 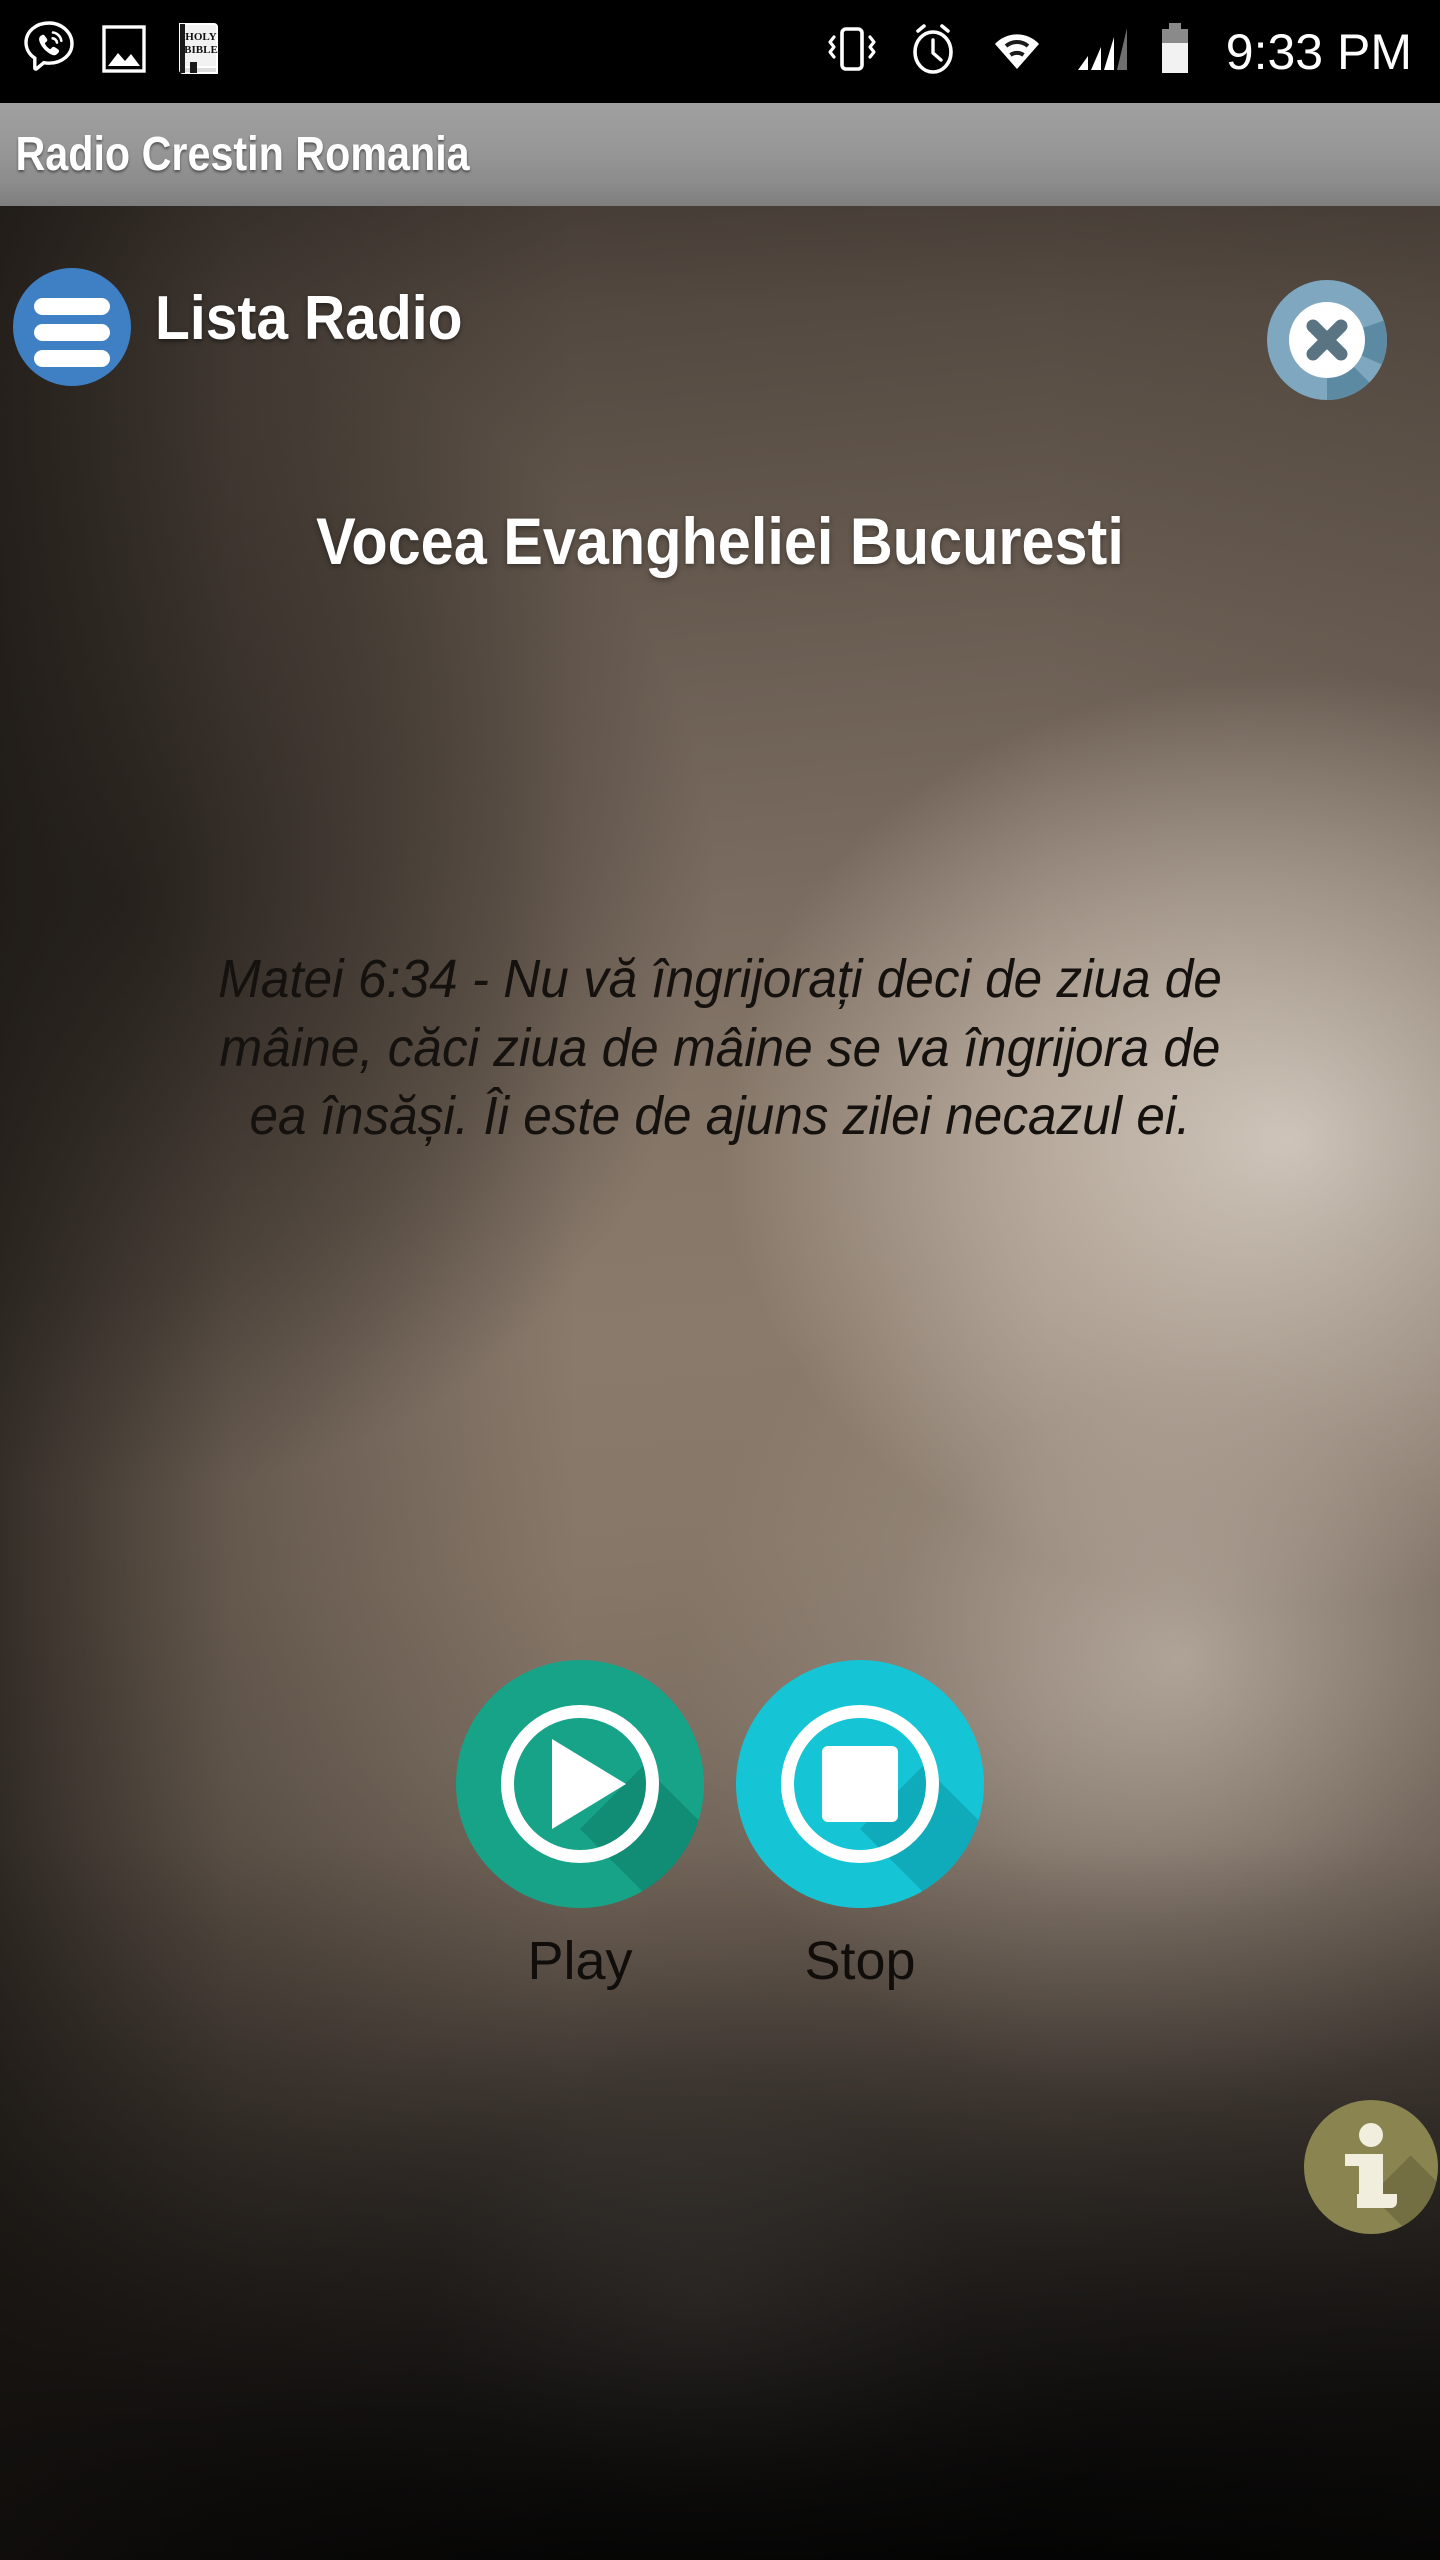 What do you see at coordinates (1017, 51) in the screenshot?
I see `wifi-icon` at bounding box center [1017, 51].